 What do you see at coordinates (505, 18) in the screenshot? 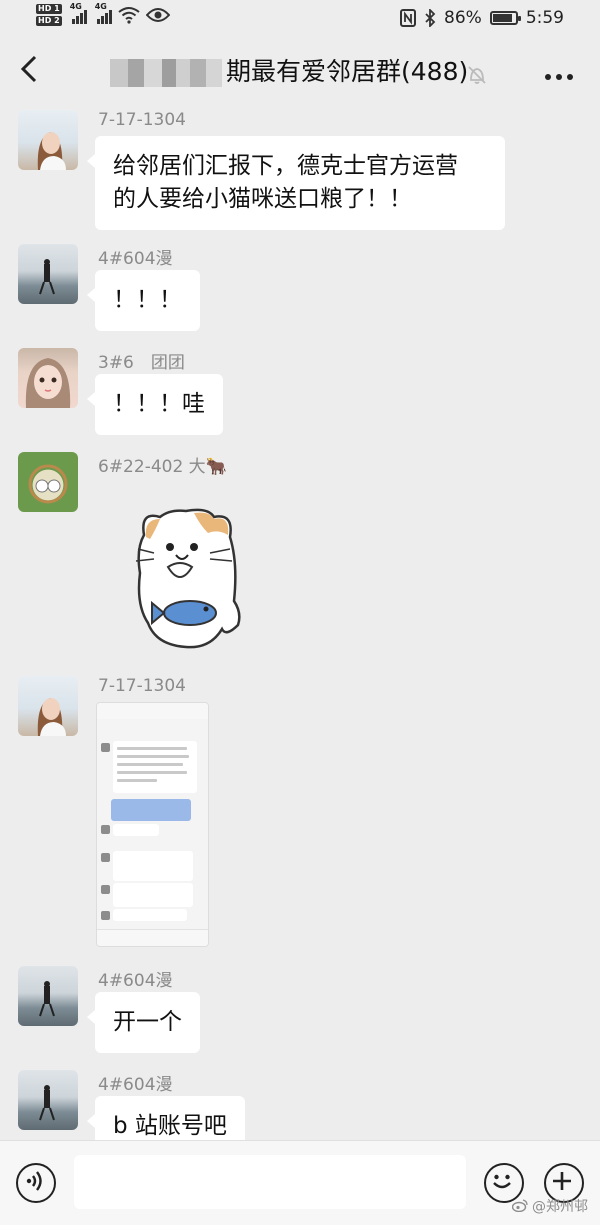
I see `battery-icon` at bounding box center [505, 18].